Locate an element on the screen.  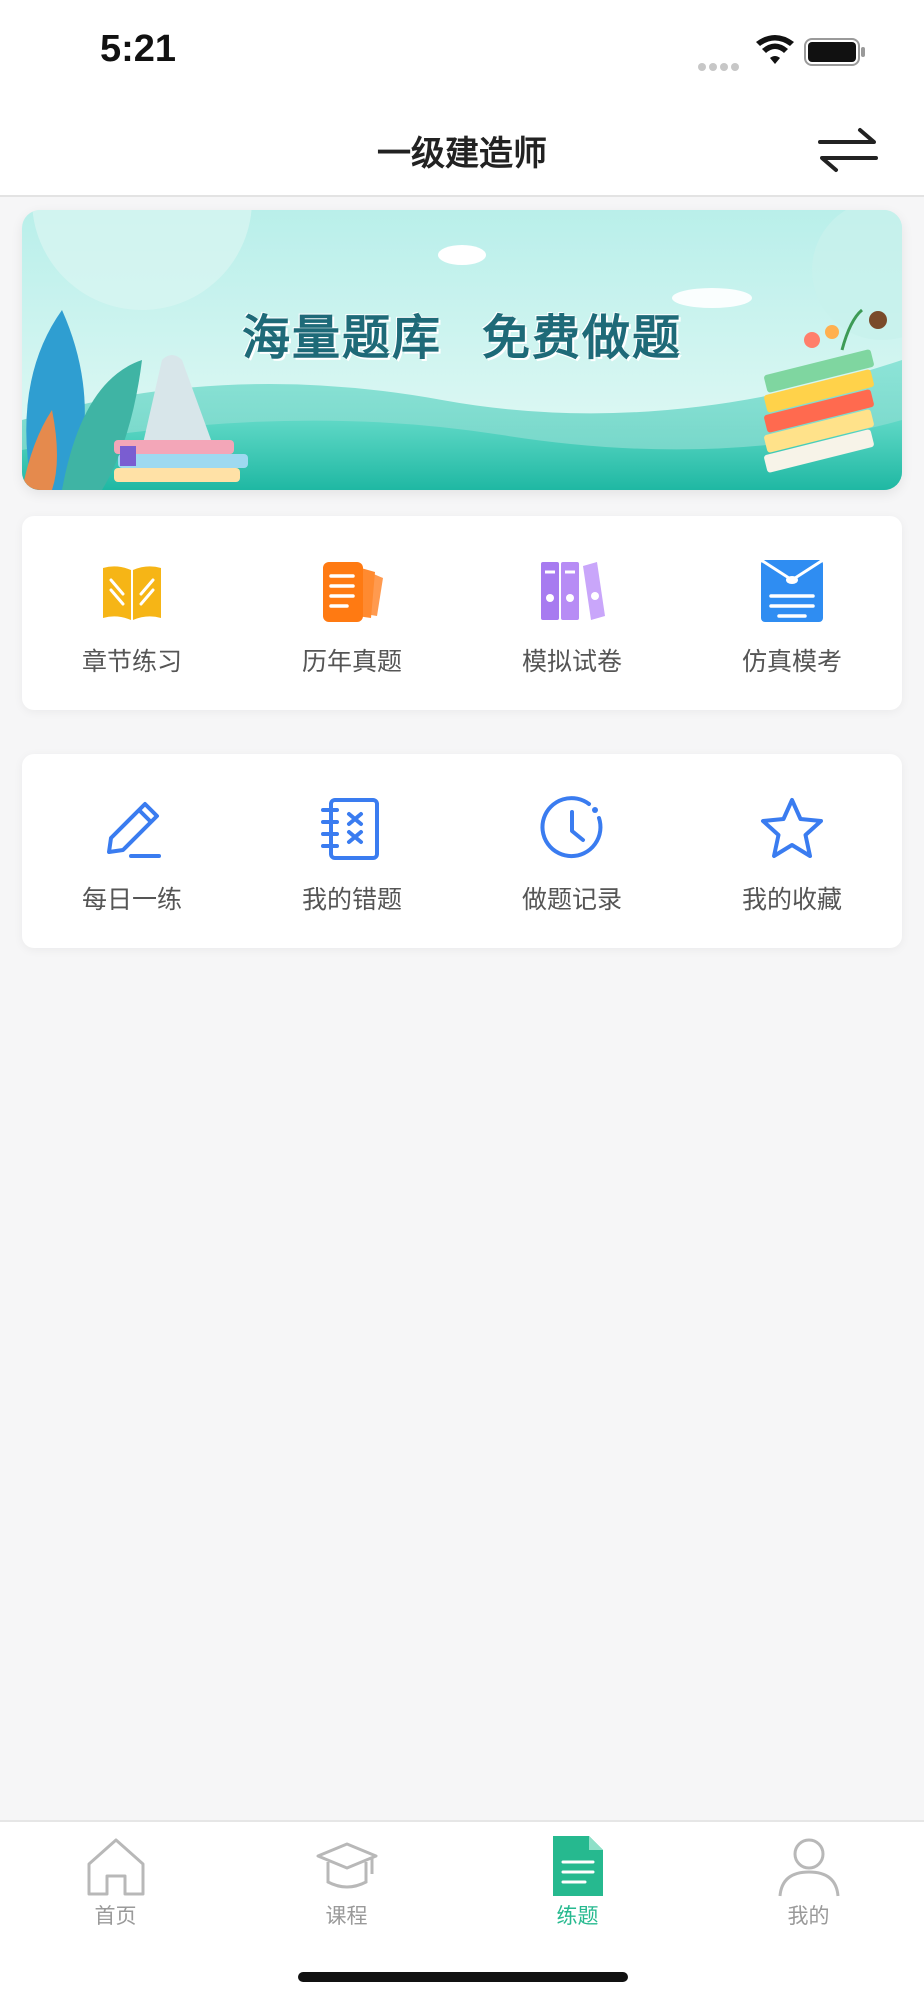
tile-daily-practice: 每日一练 is located at coordinates (132, 851).